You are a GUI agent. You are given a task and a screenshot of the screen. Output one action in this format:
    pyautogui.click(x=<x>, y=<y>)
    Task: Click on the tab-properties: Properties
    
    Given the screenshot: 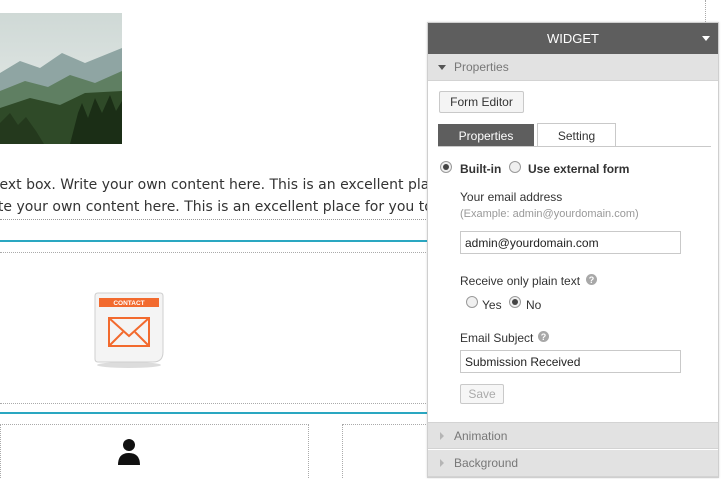 What is the action you would take?
    pyautogui.click(x=486, y=135)
    